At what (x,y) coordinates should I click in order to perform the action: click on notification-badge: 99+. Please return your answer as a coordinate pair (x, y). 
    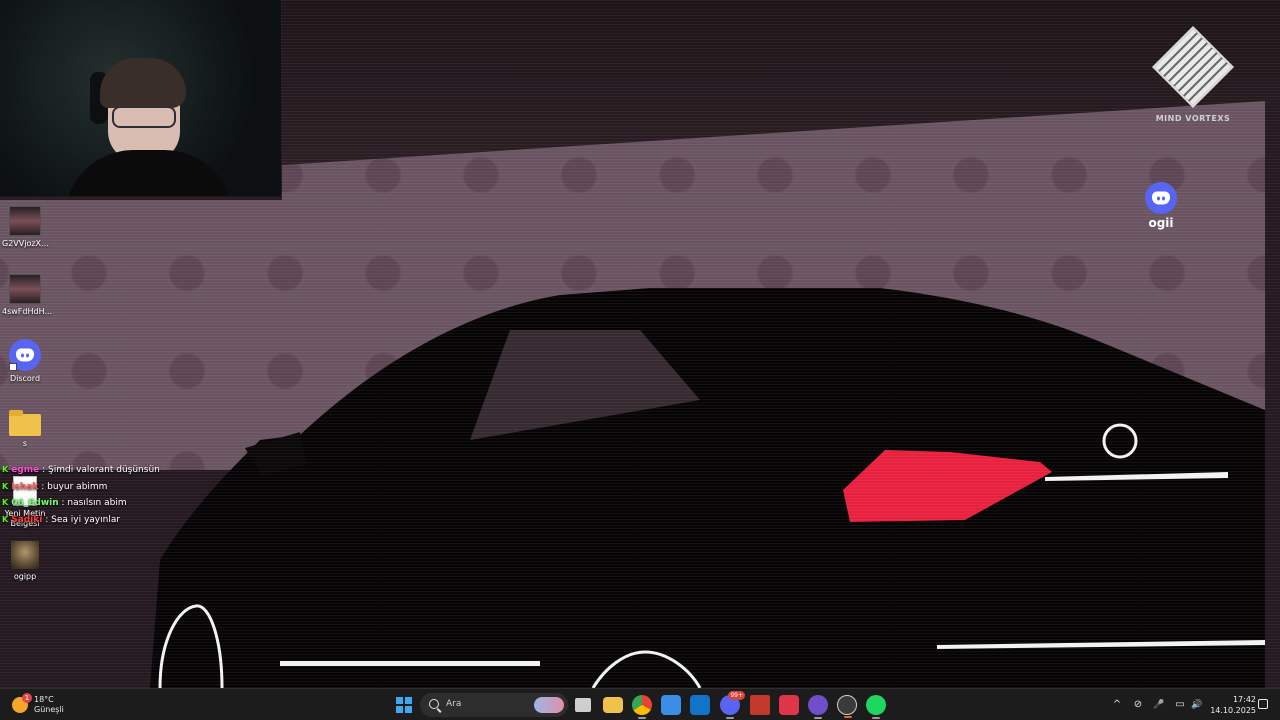
    Looking at the image, I should click on (736, 695).